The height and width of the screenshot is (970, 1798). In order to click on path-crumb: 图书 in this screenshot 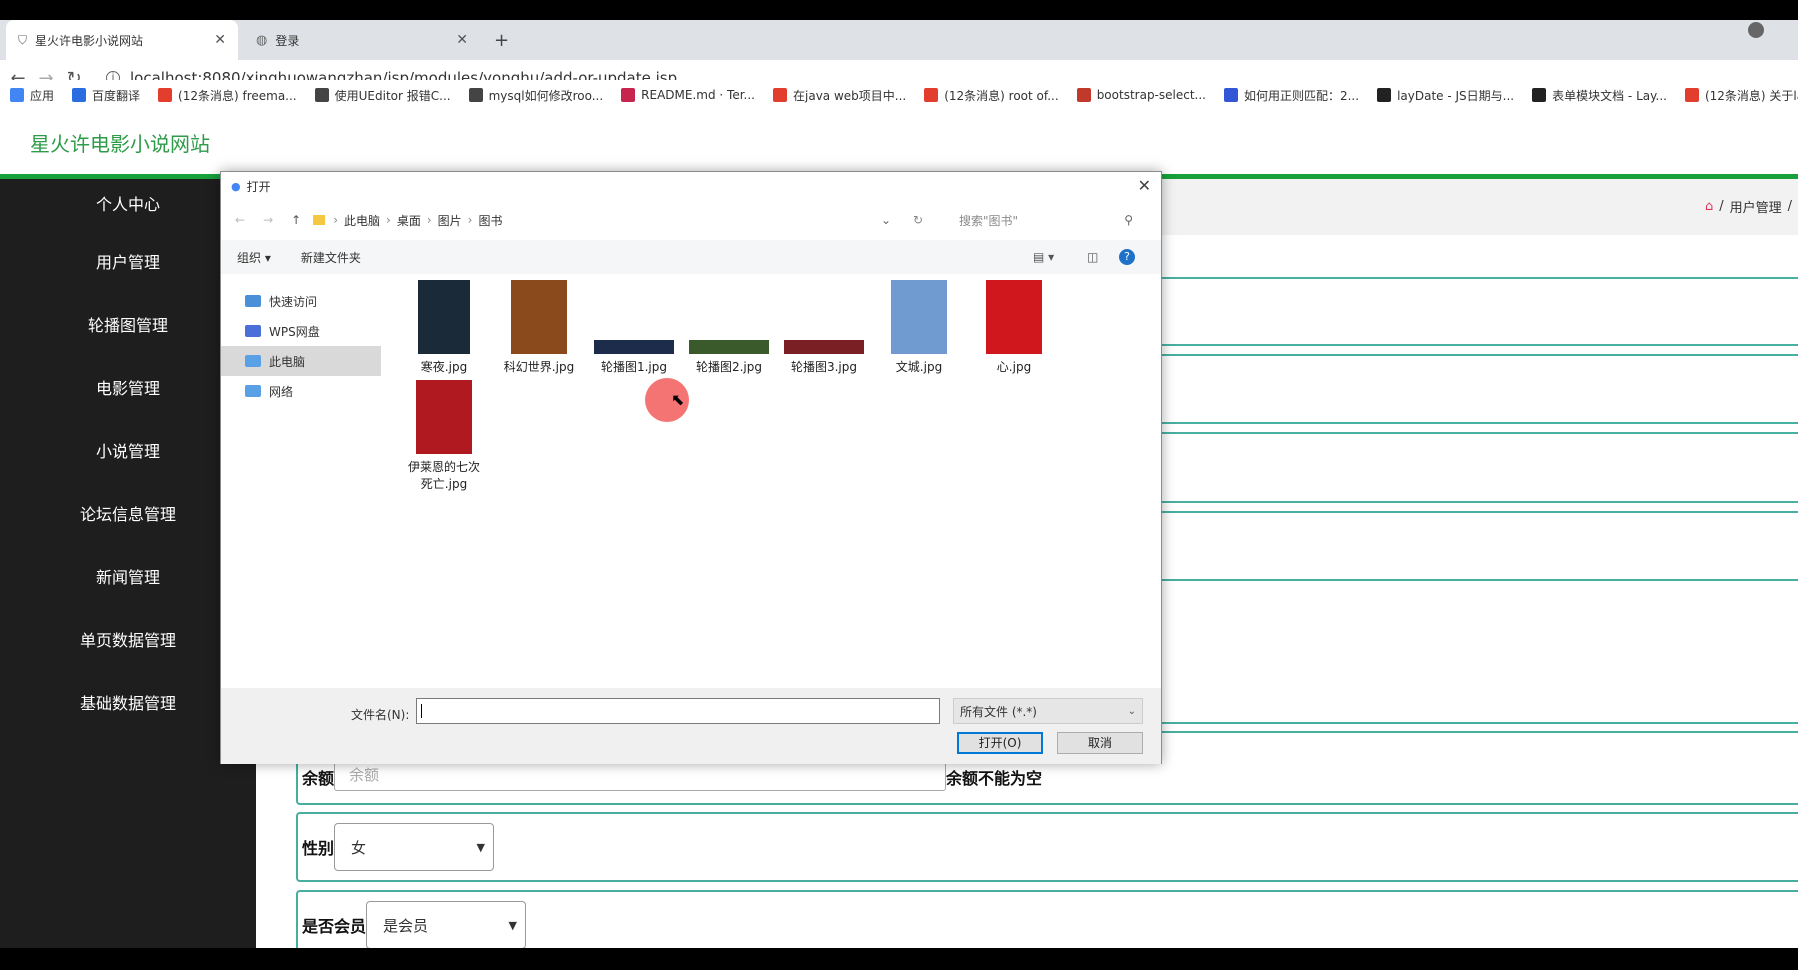, I will do `click(490, 220)`.